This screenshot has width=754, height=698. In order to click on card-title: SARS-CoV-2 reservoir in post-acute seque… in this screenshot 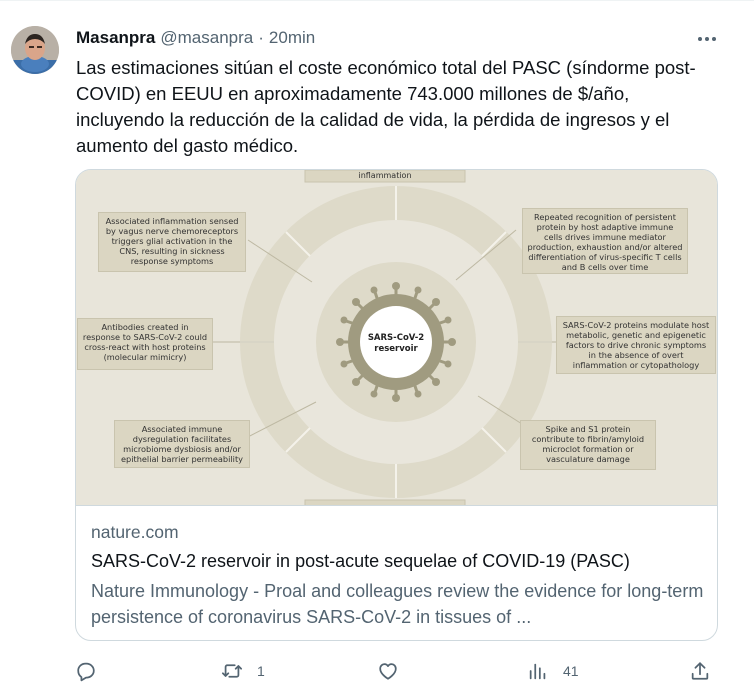, I will do `click(398, 561)`.